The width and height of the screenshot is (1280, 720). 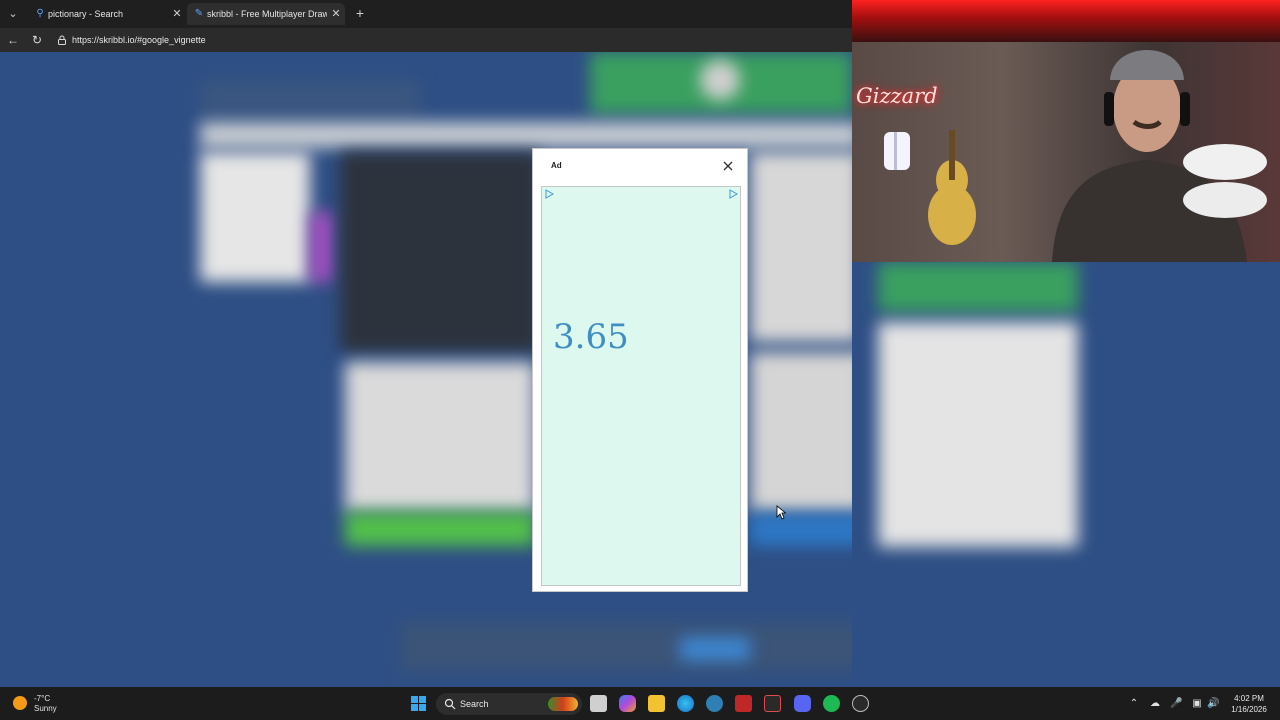 What do you see at coordinates (556, 165) in the screenshot?
I see `ad-label: Ad` at bounding box center [556, 165].